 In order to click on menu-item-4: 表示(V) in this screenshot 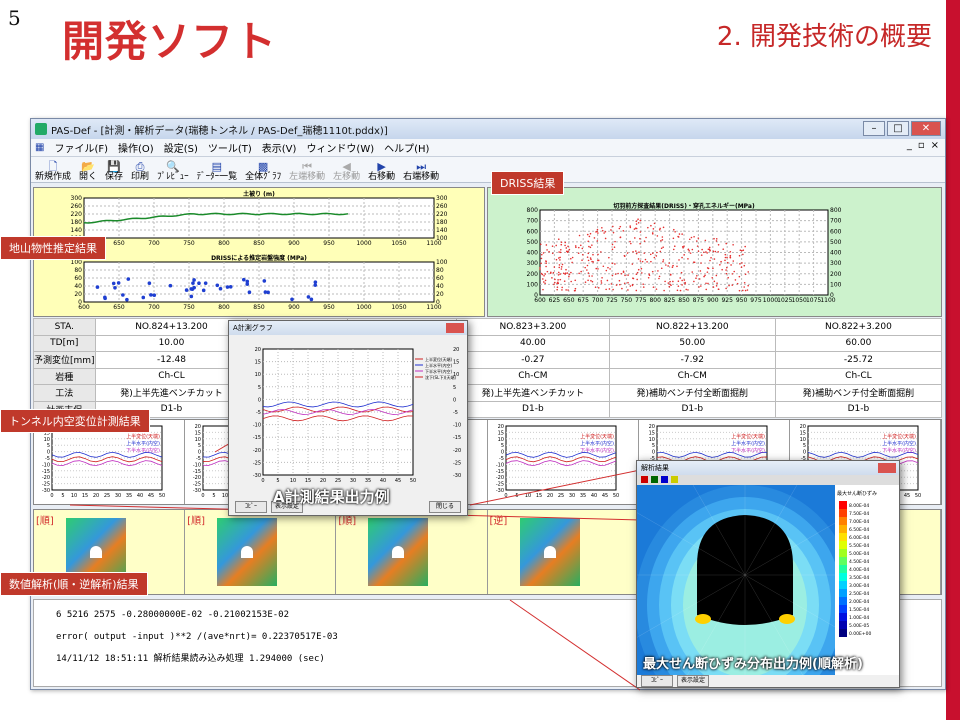, I will do `click(279, 147)`.